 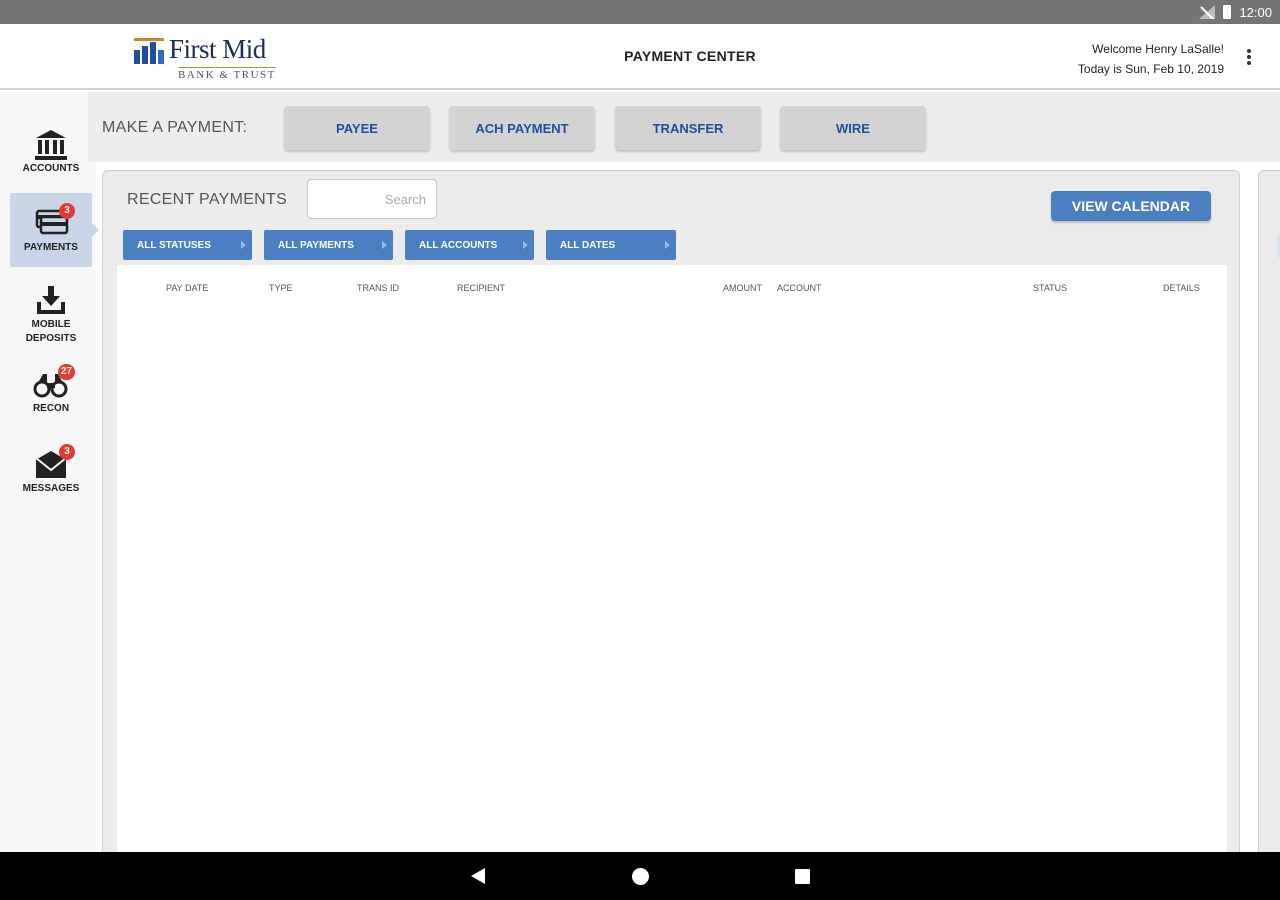 I want to click on system-nav-bar, so click(x=640, y=876).